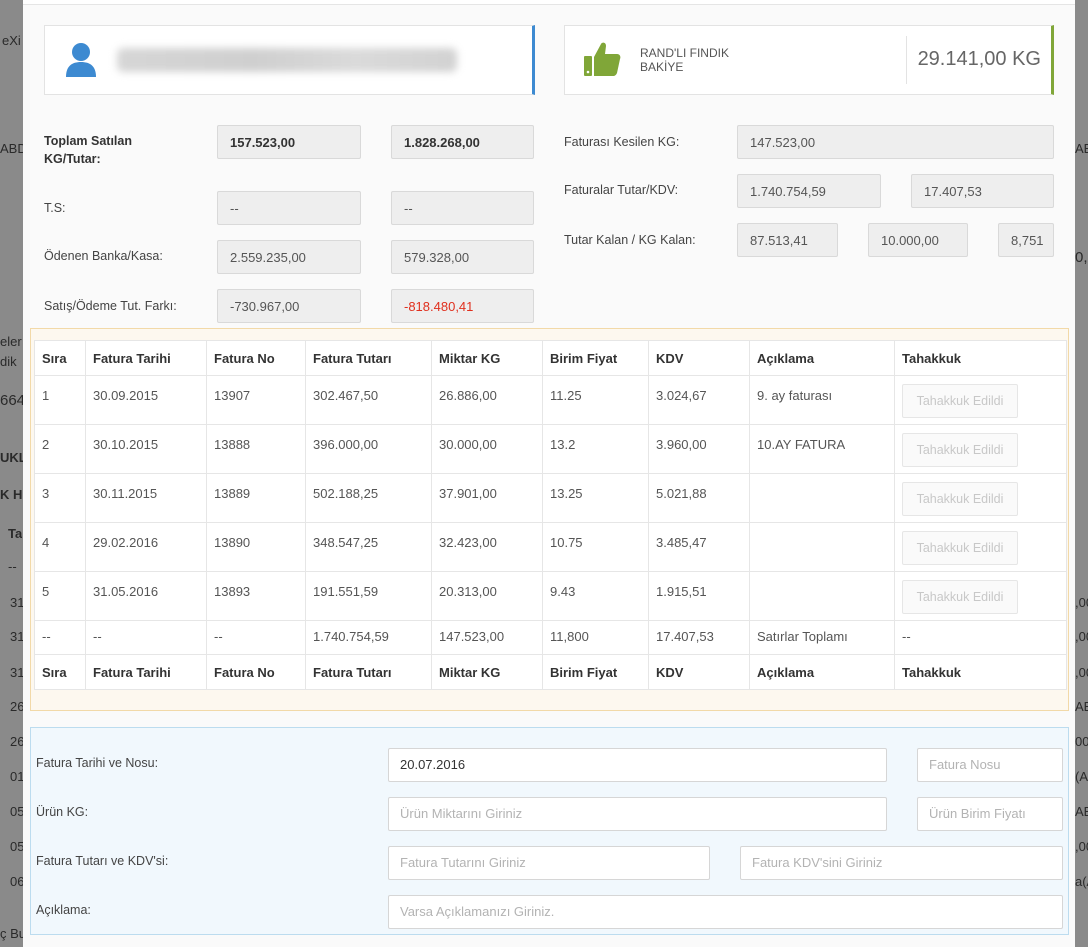  What do you see at coordinates (102, 861) in the screenshot?
I see `invoice-amount-label: Fatura Tutarı ve KDV'si:` at bounding box center [102, 861].